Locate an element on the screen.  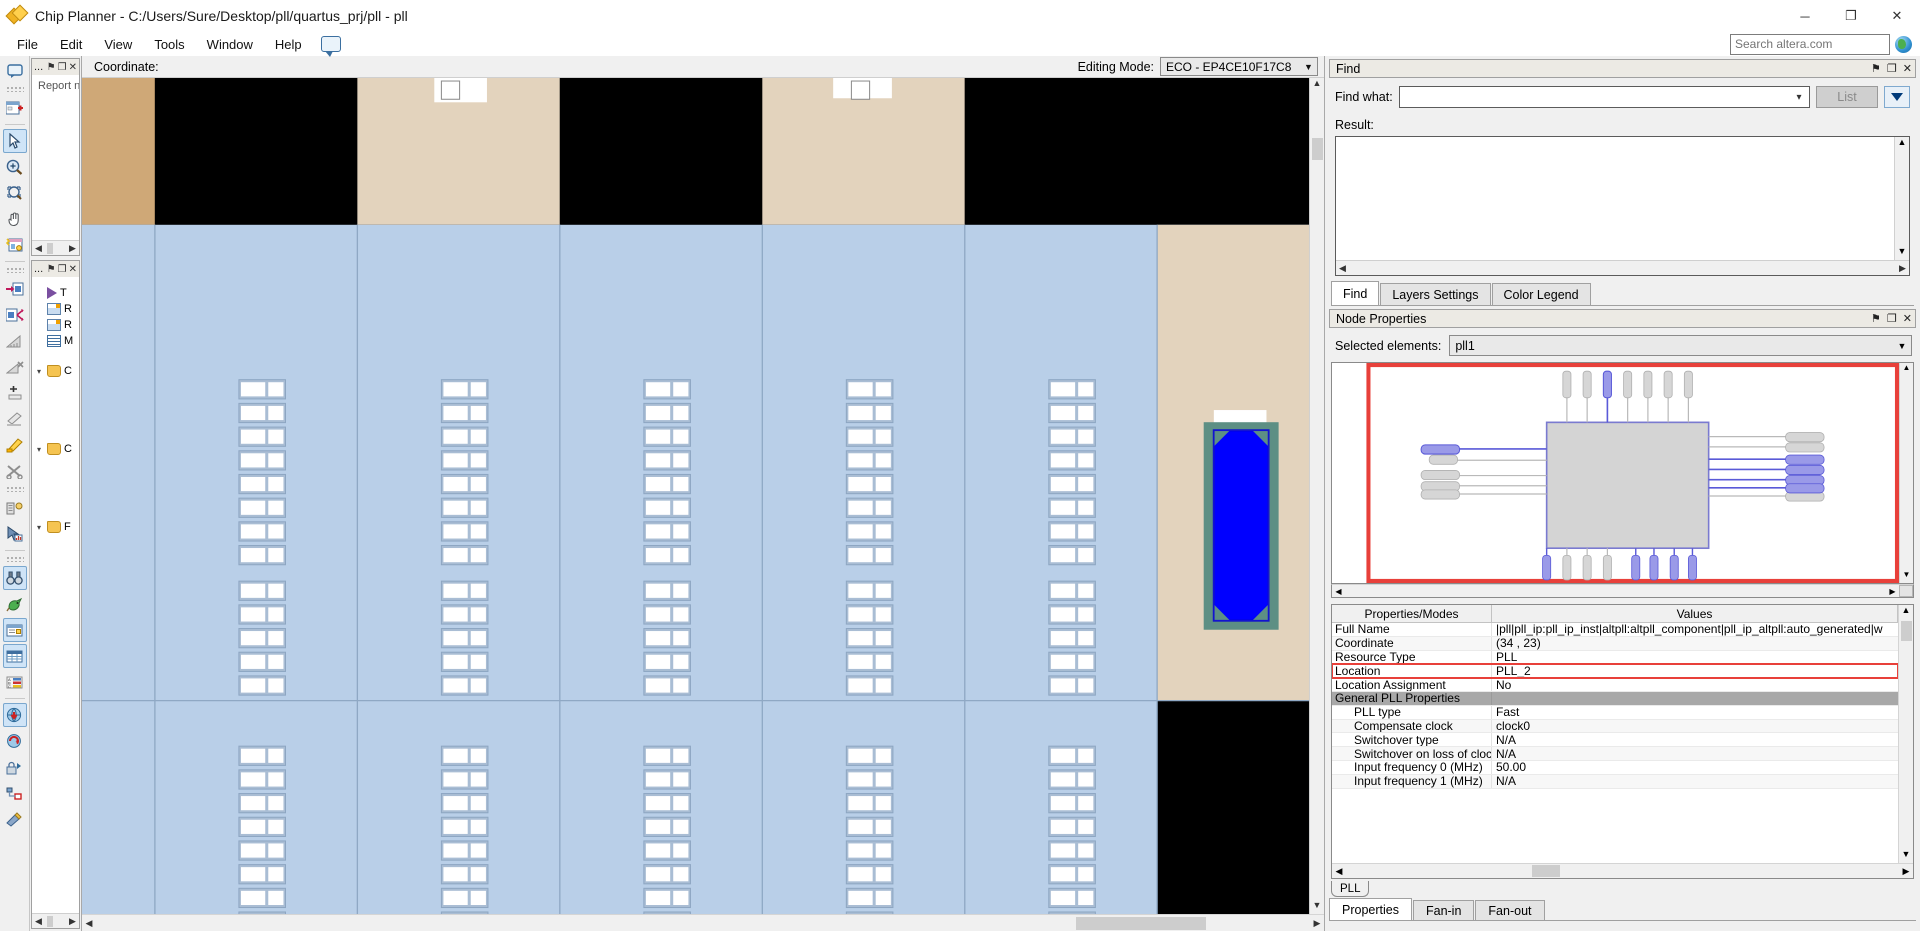
preview-vscrollbar: ▲ ▼ is located at coordinates (1906, 473).